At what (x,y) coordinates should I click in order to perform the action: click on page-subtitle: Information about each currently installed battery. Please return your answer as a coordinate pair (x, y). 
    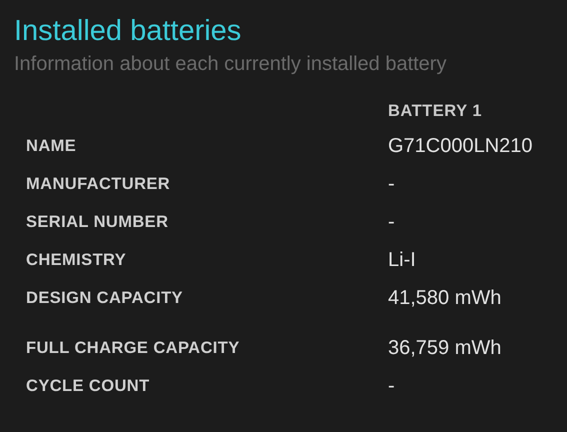
    Looking at the image, I should click on (231, 64).